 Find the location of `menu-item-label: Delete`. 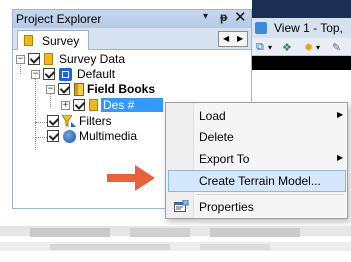

menu-item-label: Delete is located at coordinates (216, 137).